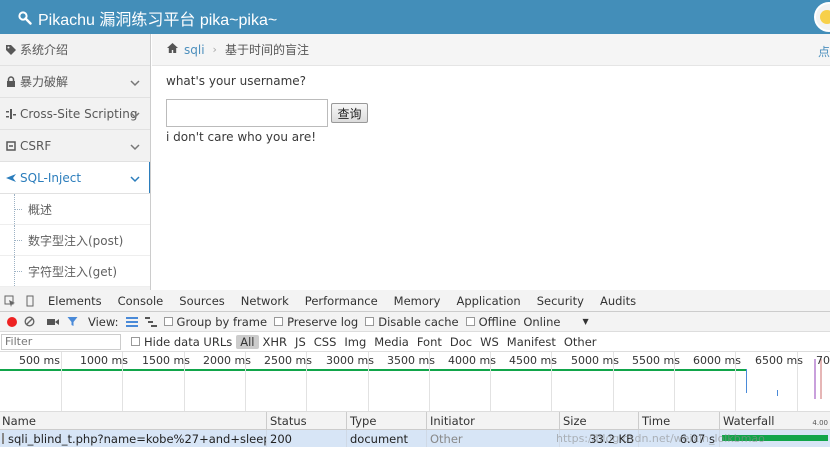 This screenshot has width=830, height=451. Describe the element at coordinates (141, 301) in the screenshot. I see `tab-console: Console` at that location.